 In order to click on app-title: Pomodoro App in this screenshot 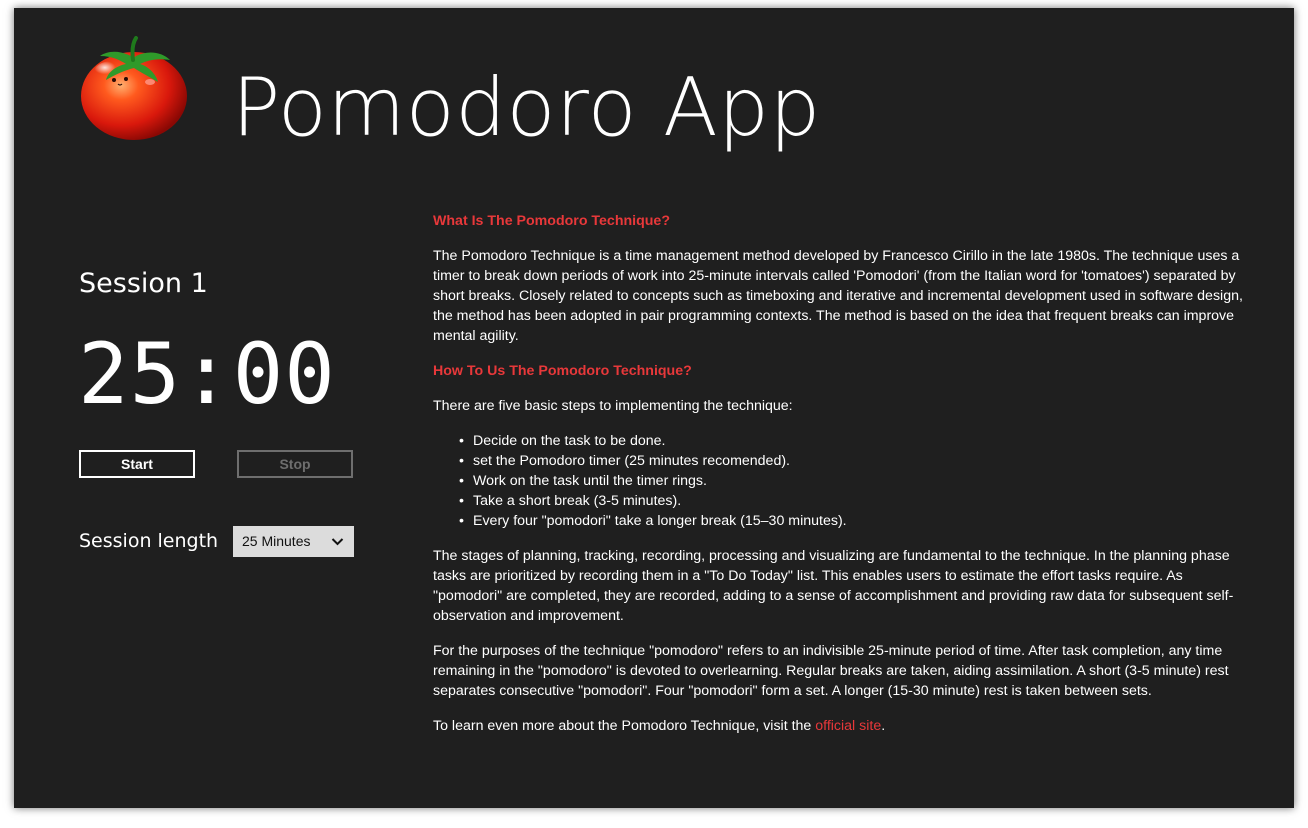, I will do `click(526, 107)`.